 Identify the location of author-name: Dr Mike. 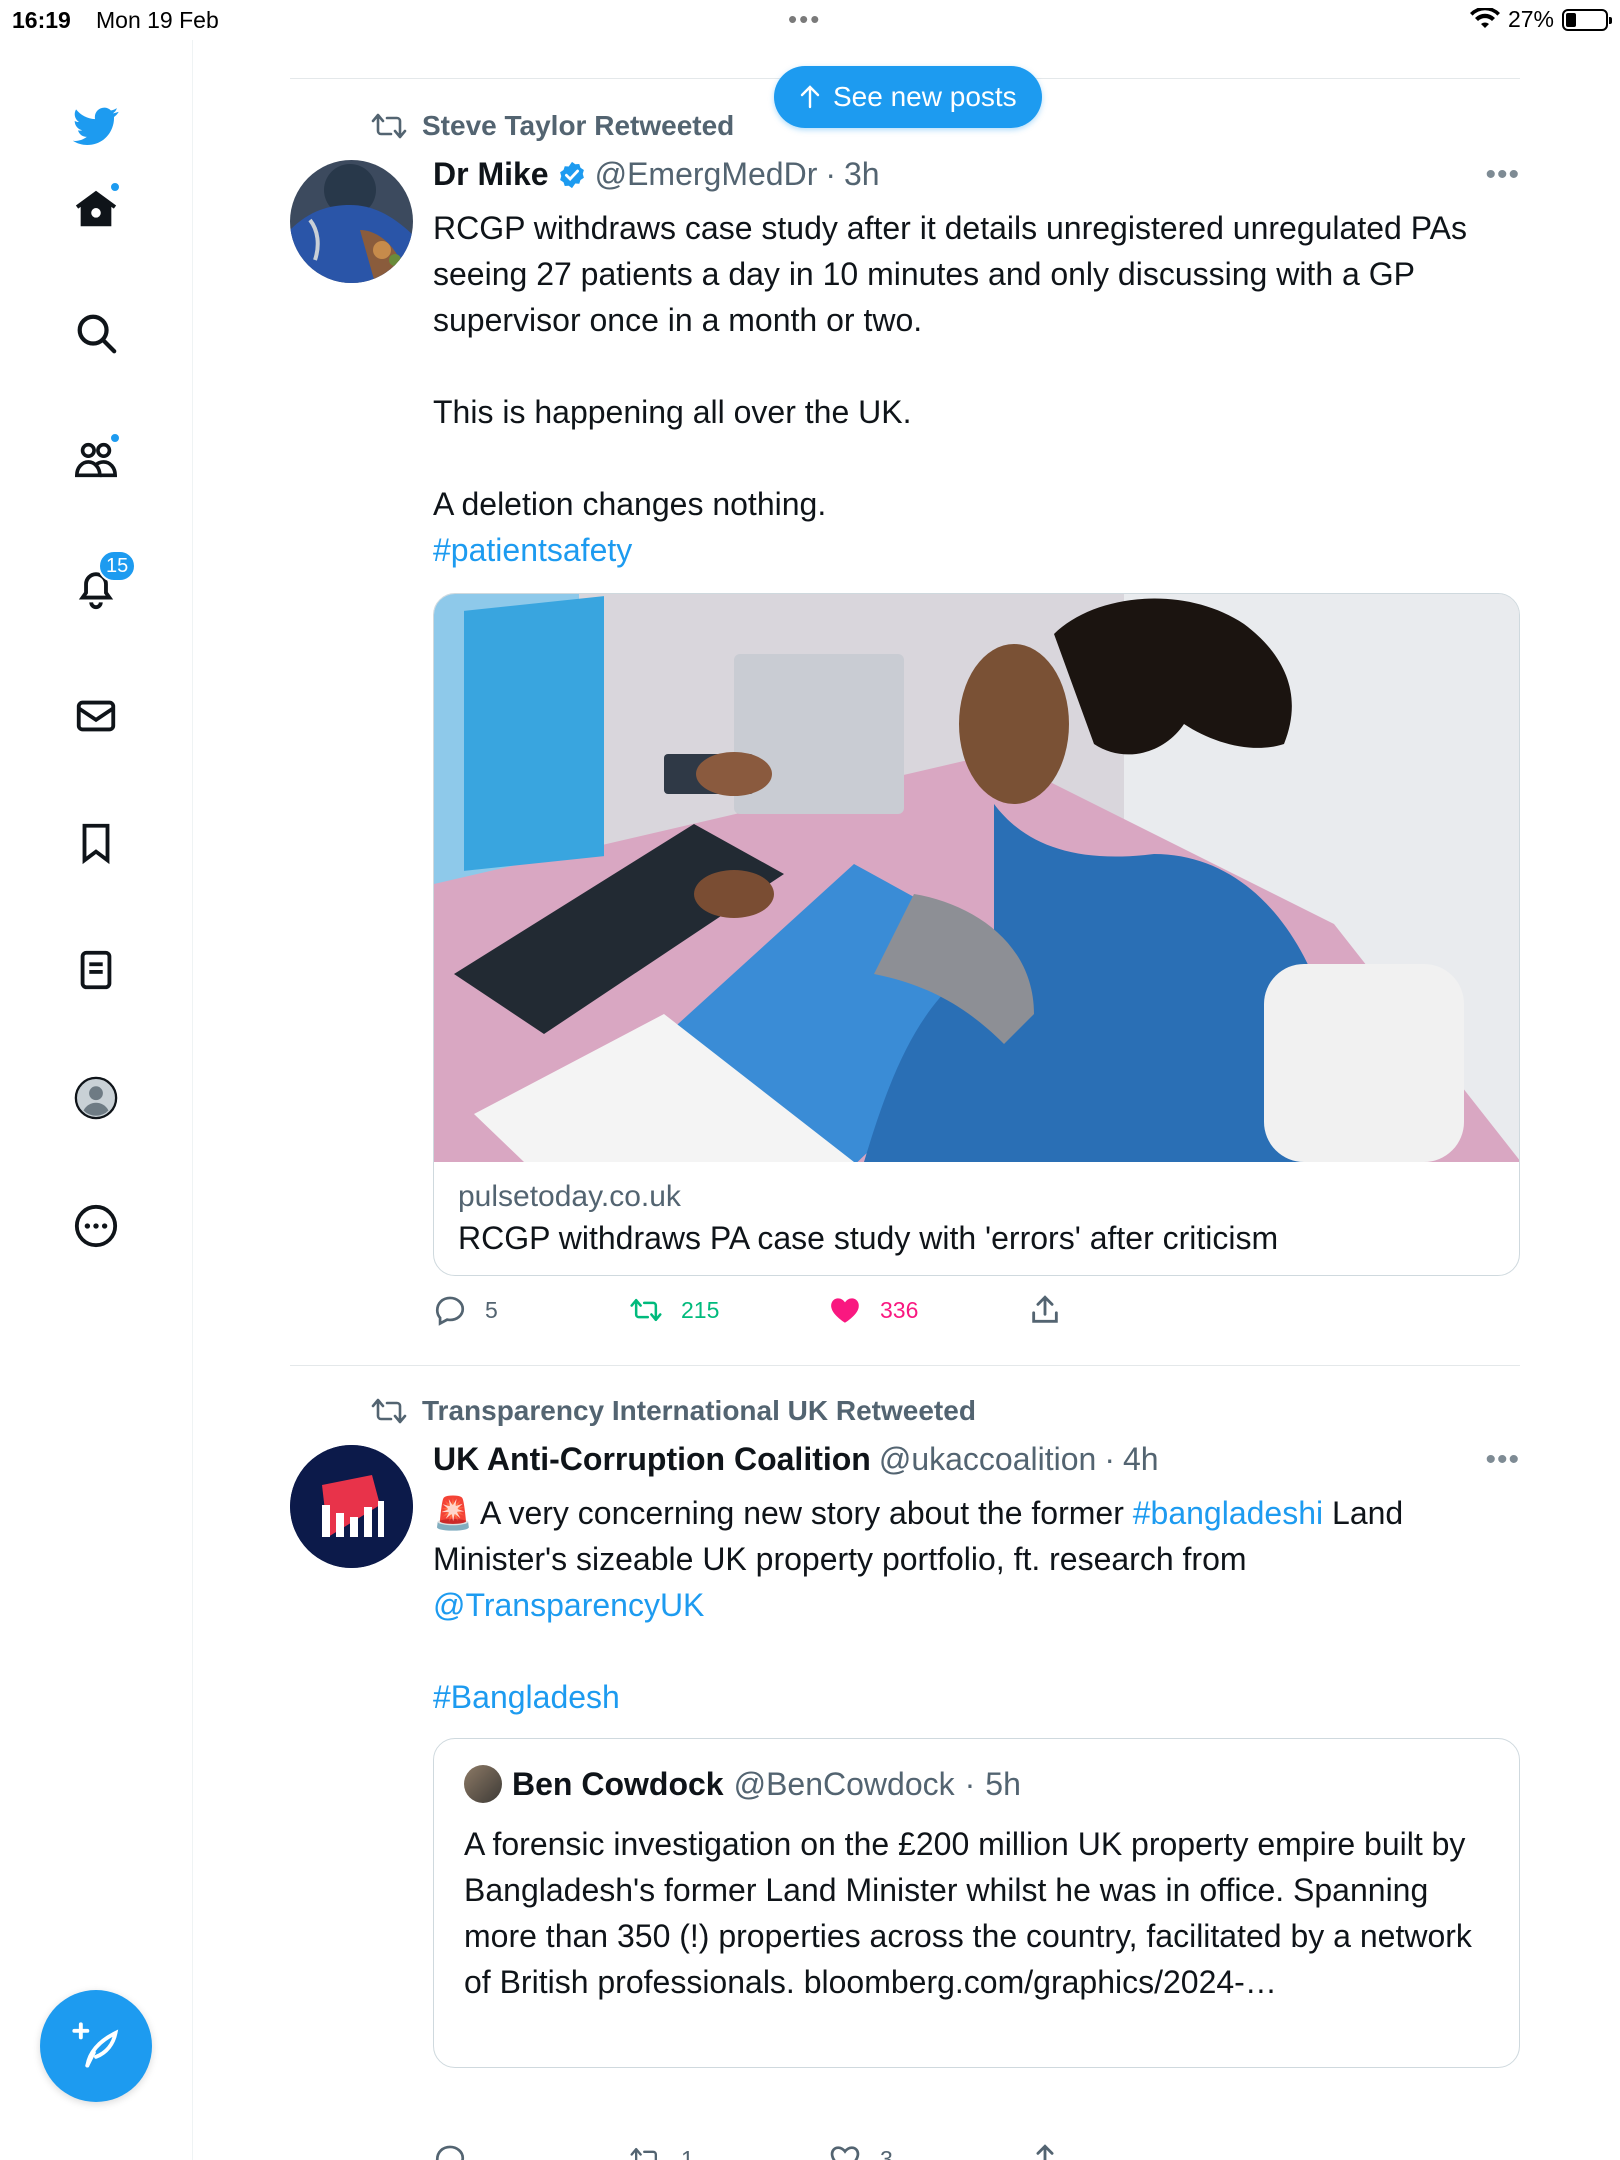
(491, 174).